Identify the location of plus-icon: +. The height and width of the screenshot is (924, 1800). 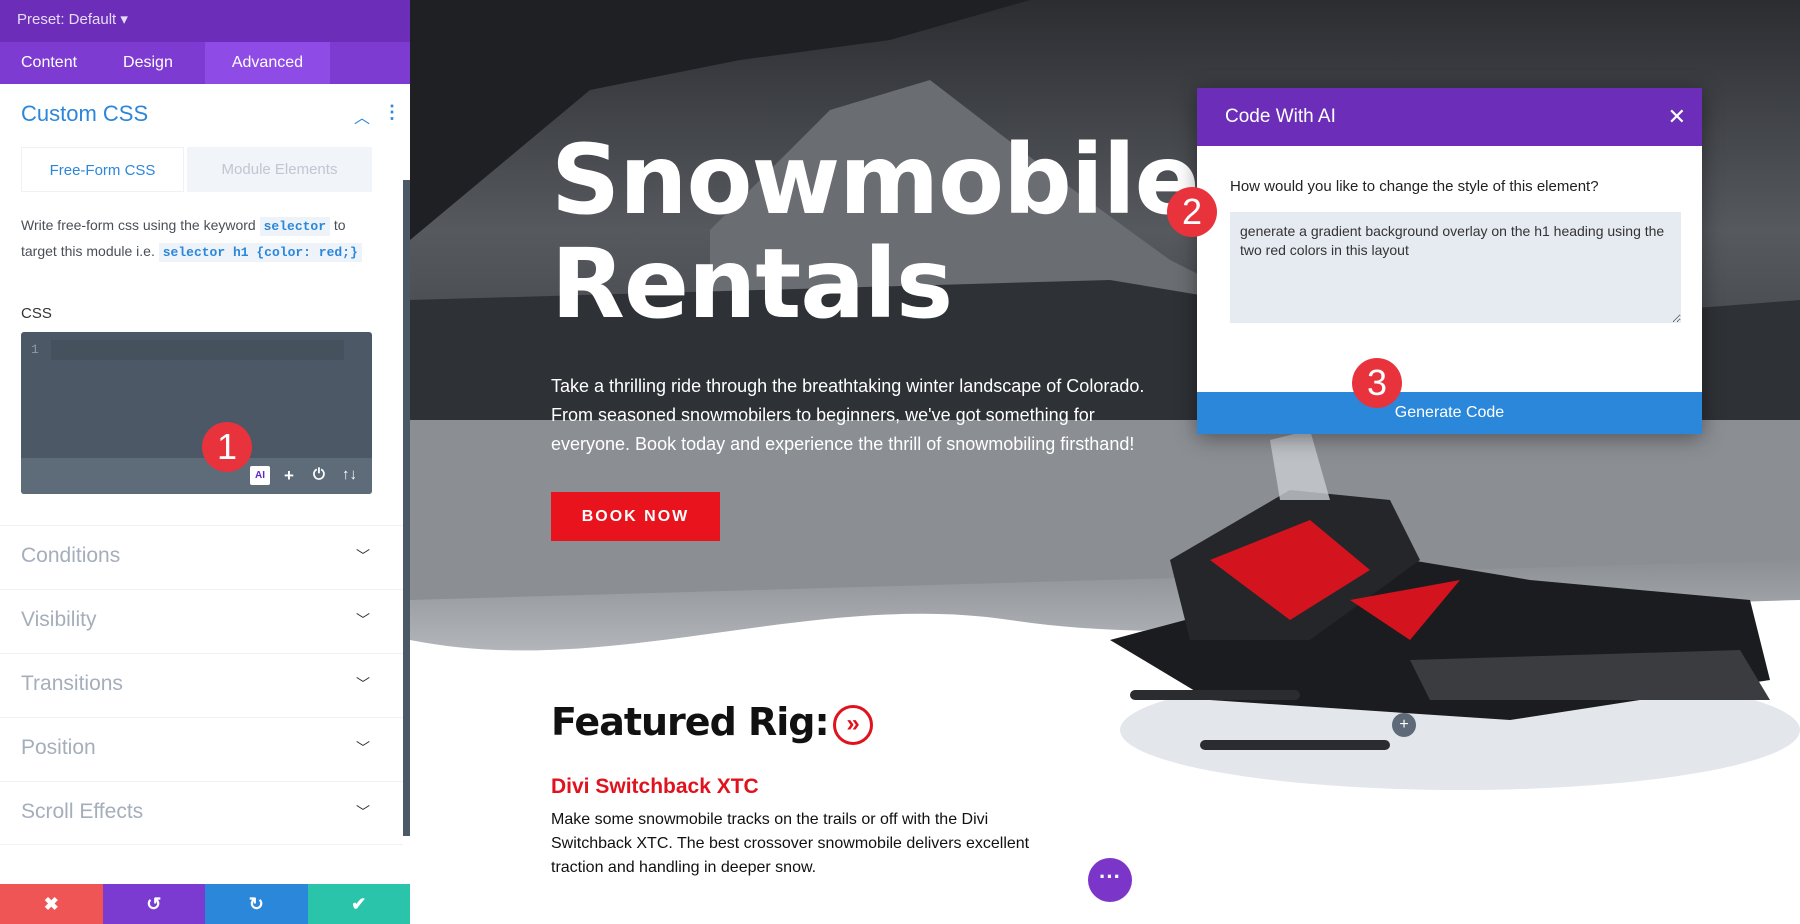
(289, 476).